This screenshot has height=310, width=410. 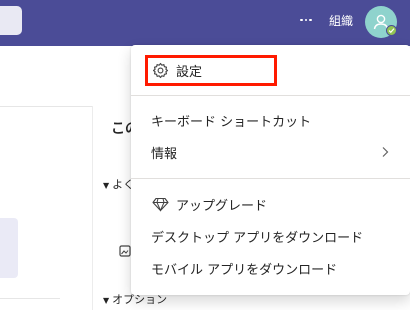 I want to click on menu-item-label: アップグレード, so click(x=222, y=206).